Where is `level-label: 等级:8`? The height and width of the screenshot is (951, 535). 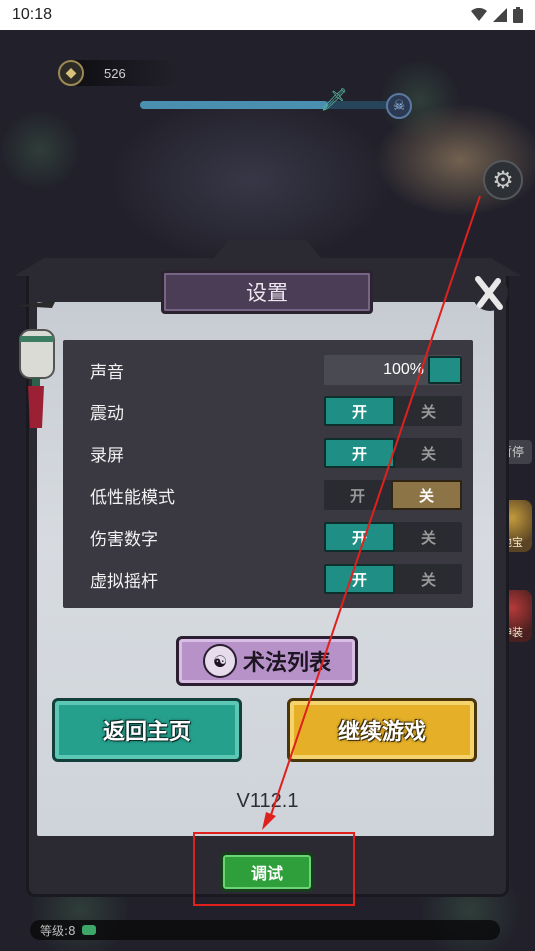 level-label: 等级:8 is located at coordinates (58, 930).